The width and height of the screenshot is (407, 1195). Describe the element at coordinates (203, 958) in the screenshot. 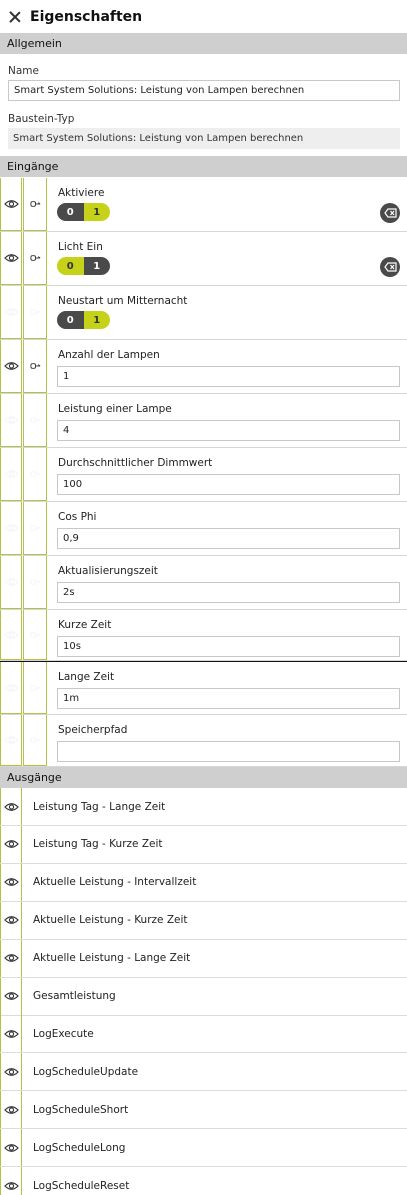

I see `output-row: Aktuelle Leistung - Lange Zeit` at that location.